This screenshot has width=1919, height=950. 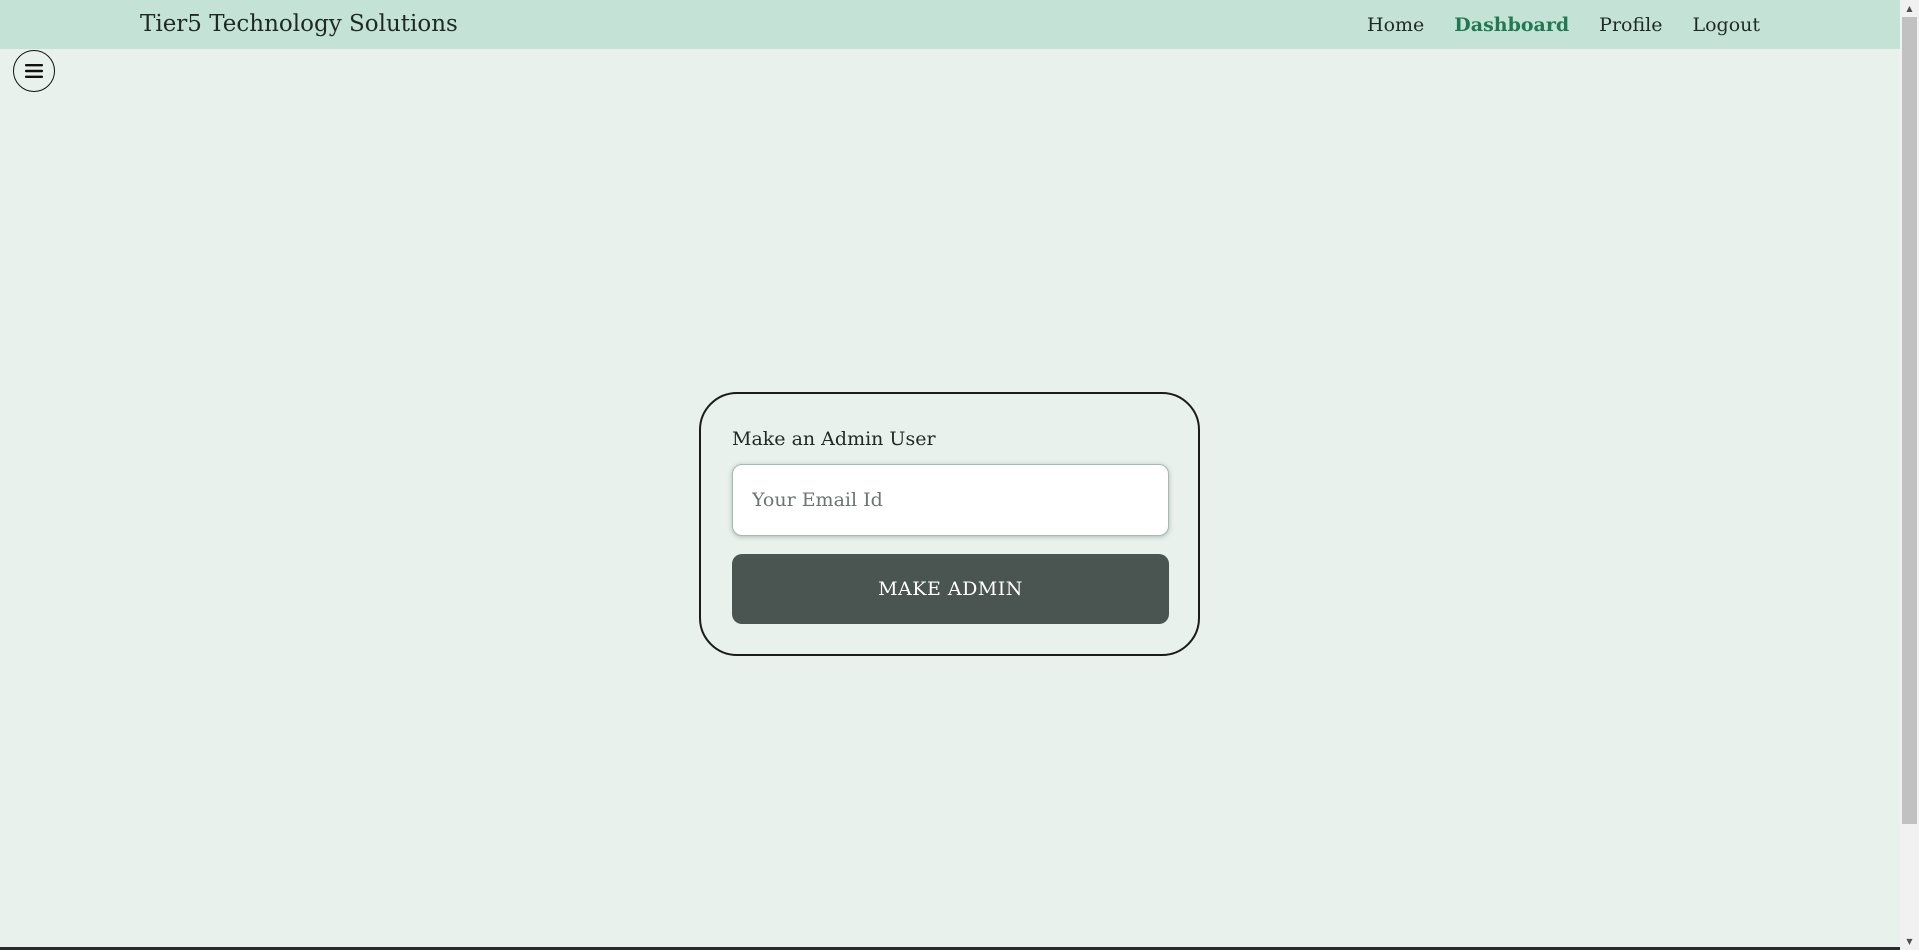 I want to click on make-admin-card: Make an Admin User MAKE ADMIN, so click(x=949, y=524).